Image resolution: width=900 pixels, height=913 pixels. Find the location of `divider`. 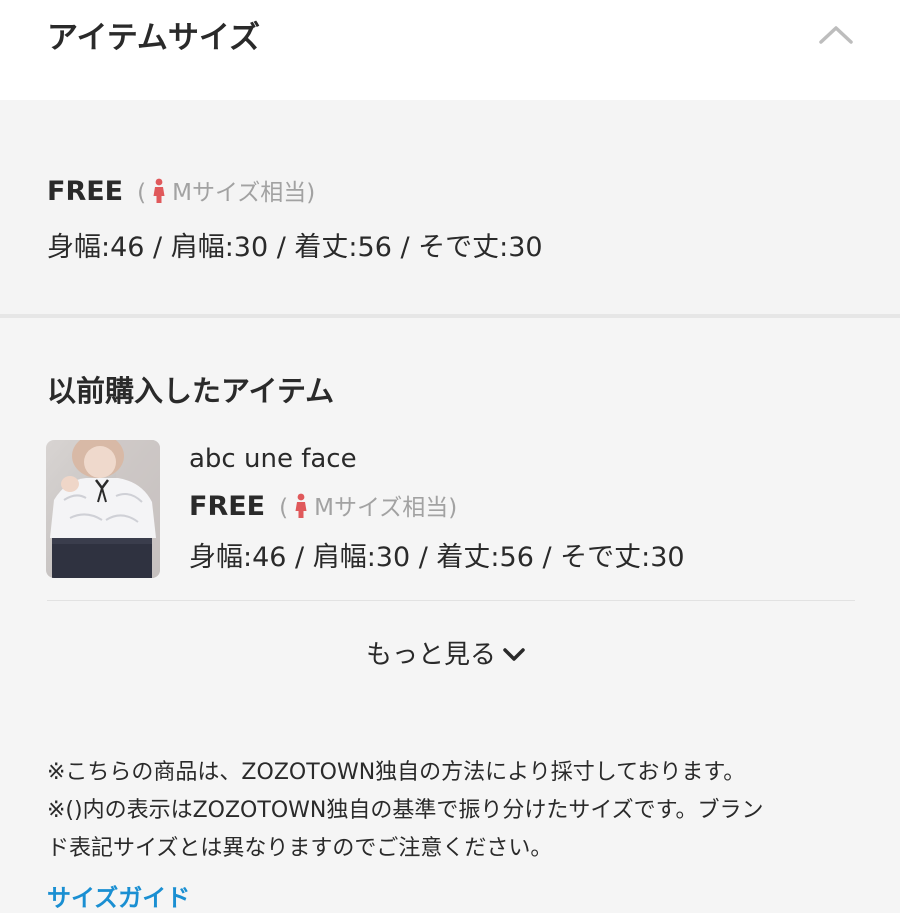

divider is located at coordinates (450, 316).